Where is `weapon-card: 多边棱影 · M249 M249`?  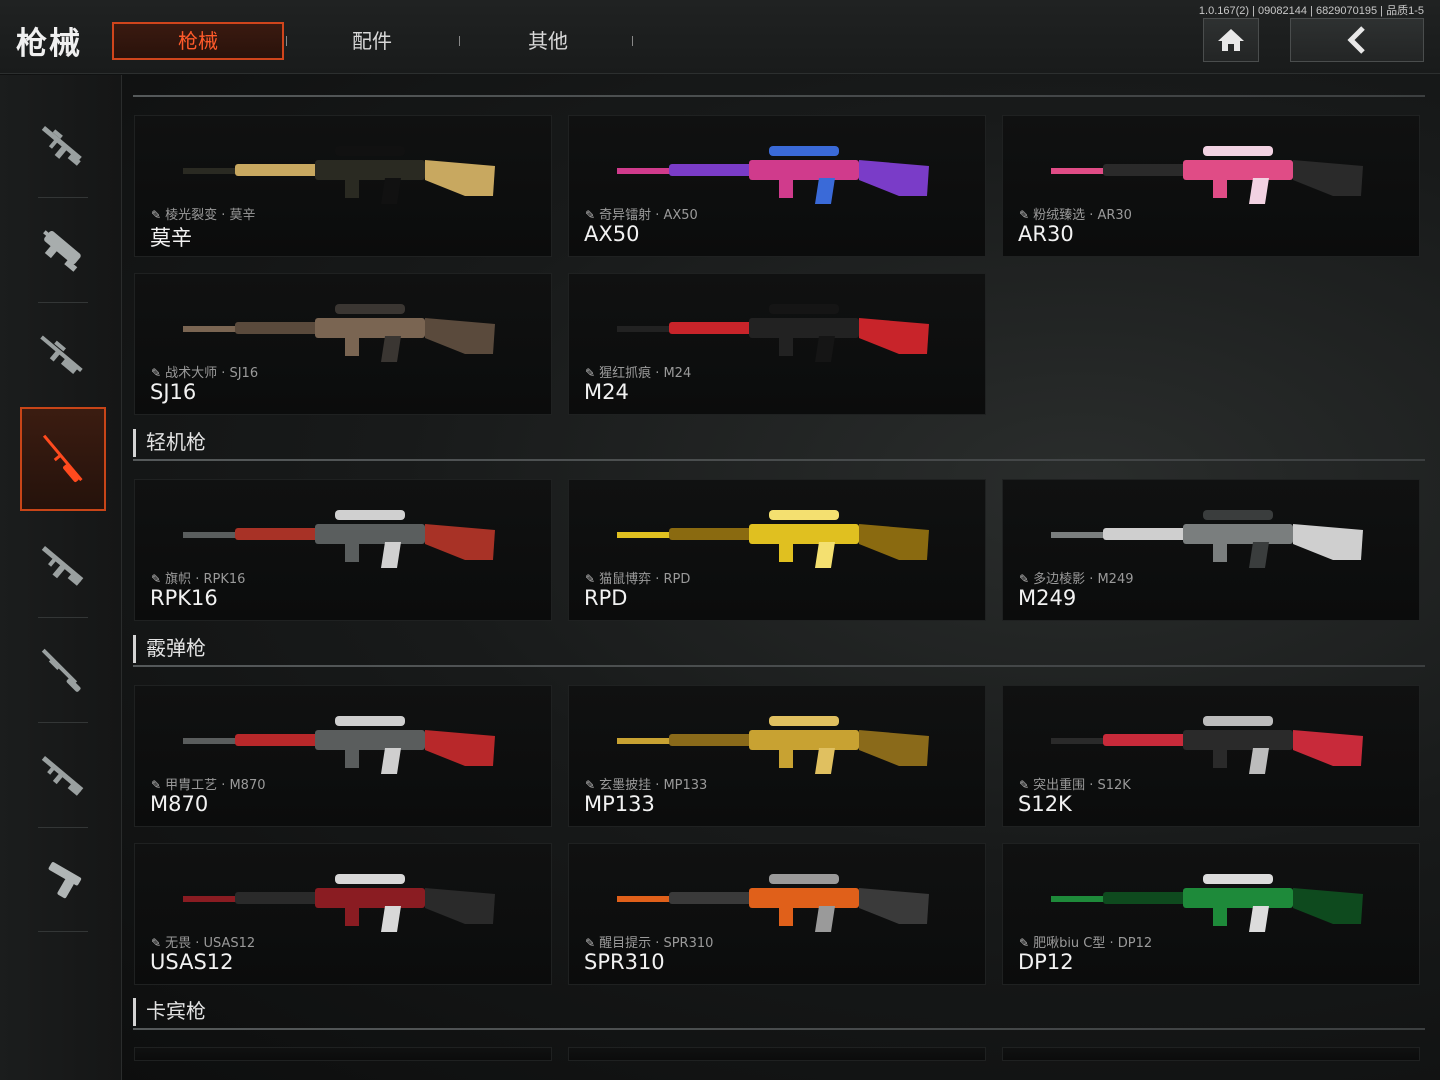
weapon-card: 多边棱影 · M249 M249 is located at coordinates (1211, 550).